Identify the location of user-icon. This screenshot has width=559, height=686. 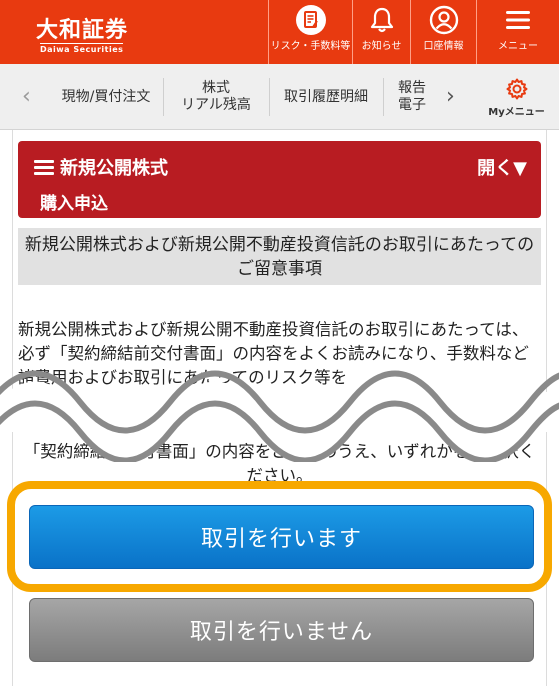
(444, 20).